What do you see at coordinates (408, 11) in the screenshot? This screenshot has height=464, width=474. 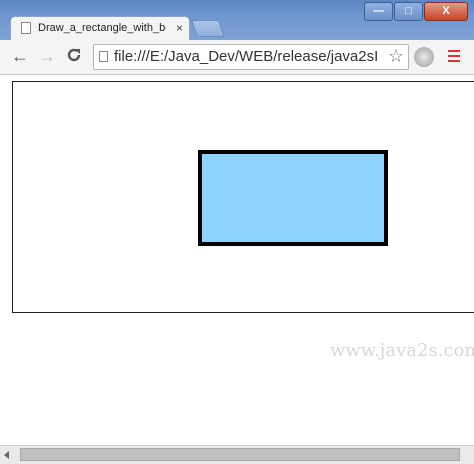 I see `maximize-button: □` at bounding box center [408, 11].